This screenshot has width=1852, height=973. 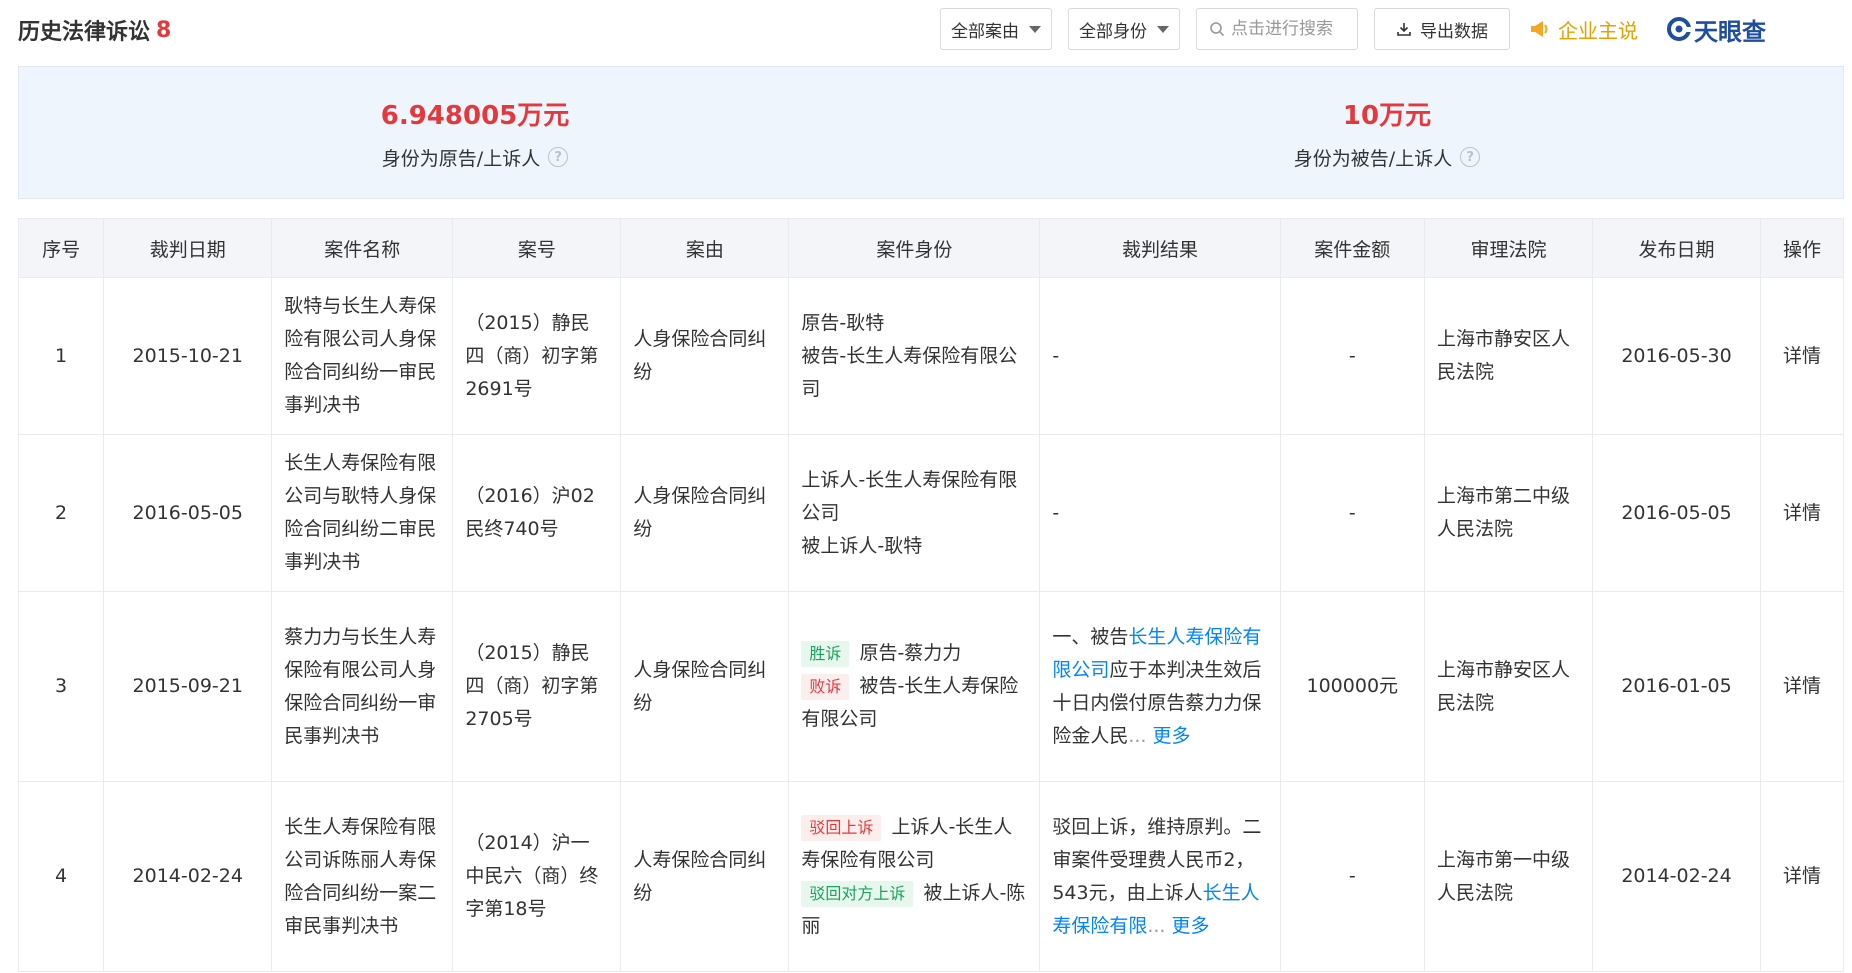 I want to click on export-data-label: 导出数据, so click(x=1454, y=31).